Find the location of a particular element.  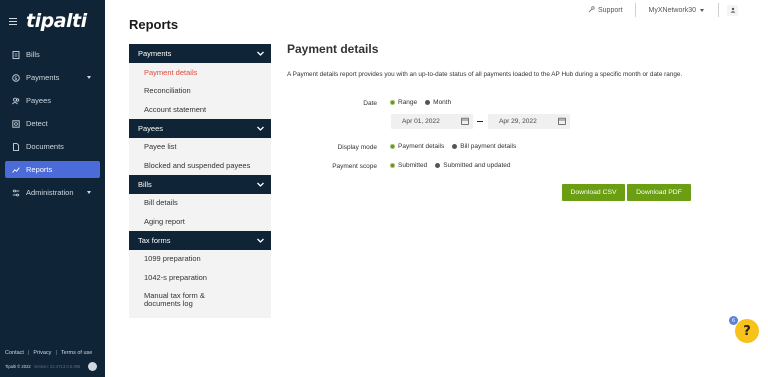

menu-item-aging-report: Aging report is located at coordinates (200, 221).